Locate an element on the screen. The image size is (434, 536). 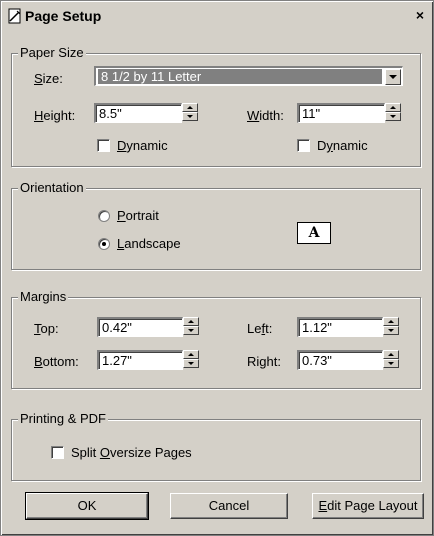
landscape-label: Landscape is located at coordinates (149, 243).